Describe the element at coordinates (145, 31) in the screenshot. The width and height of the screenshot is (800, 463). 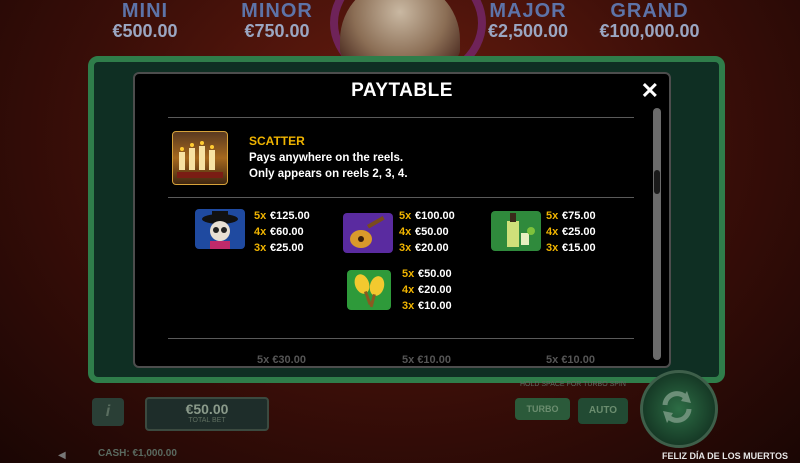
I see `jackpot-mini-amount: €500.00` at that location.